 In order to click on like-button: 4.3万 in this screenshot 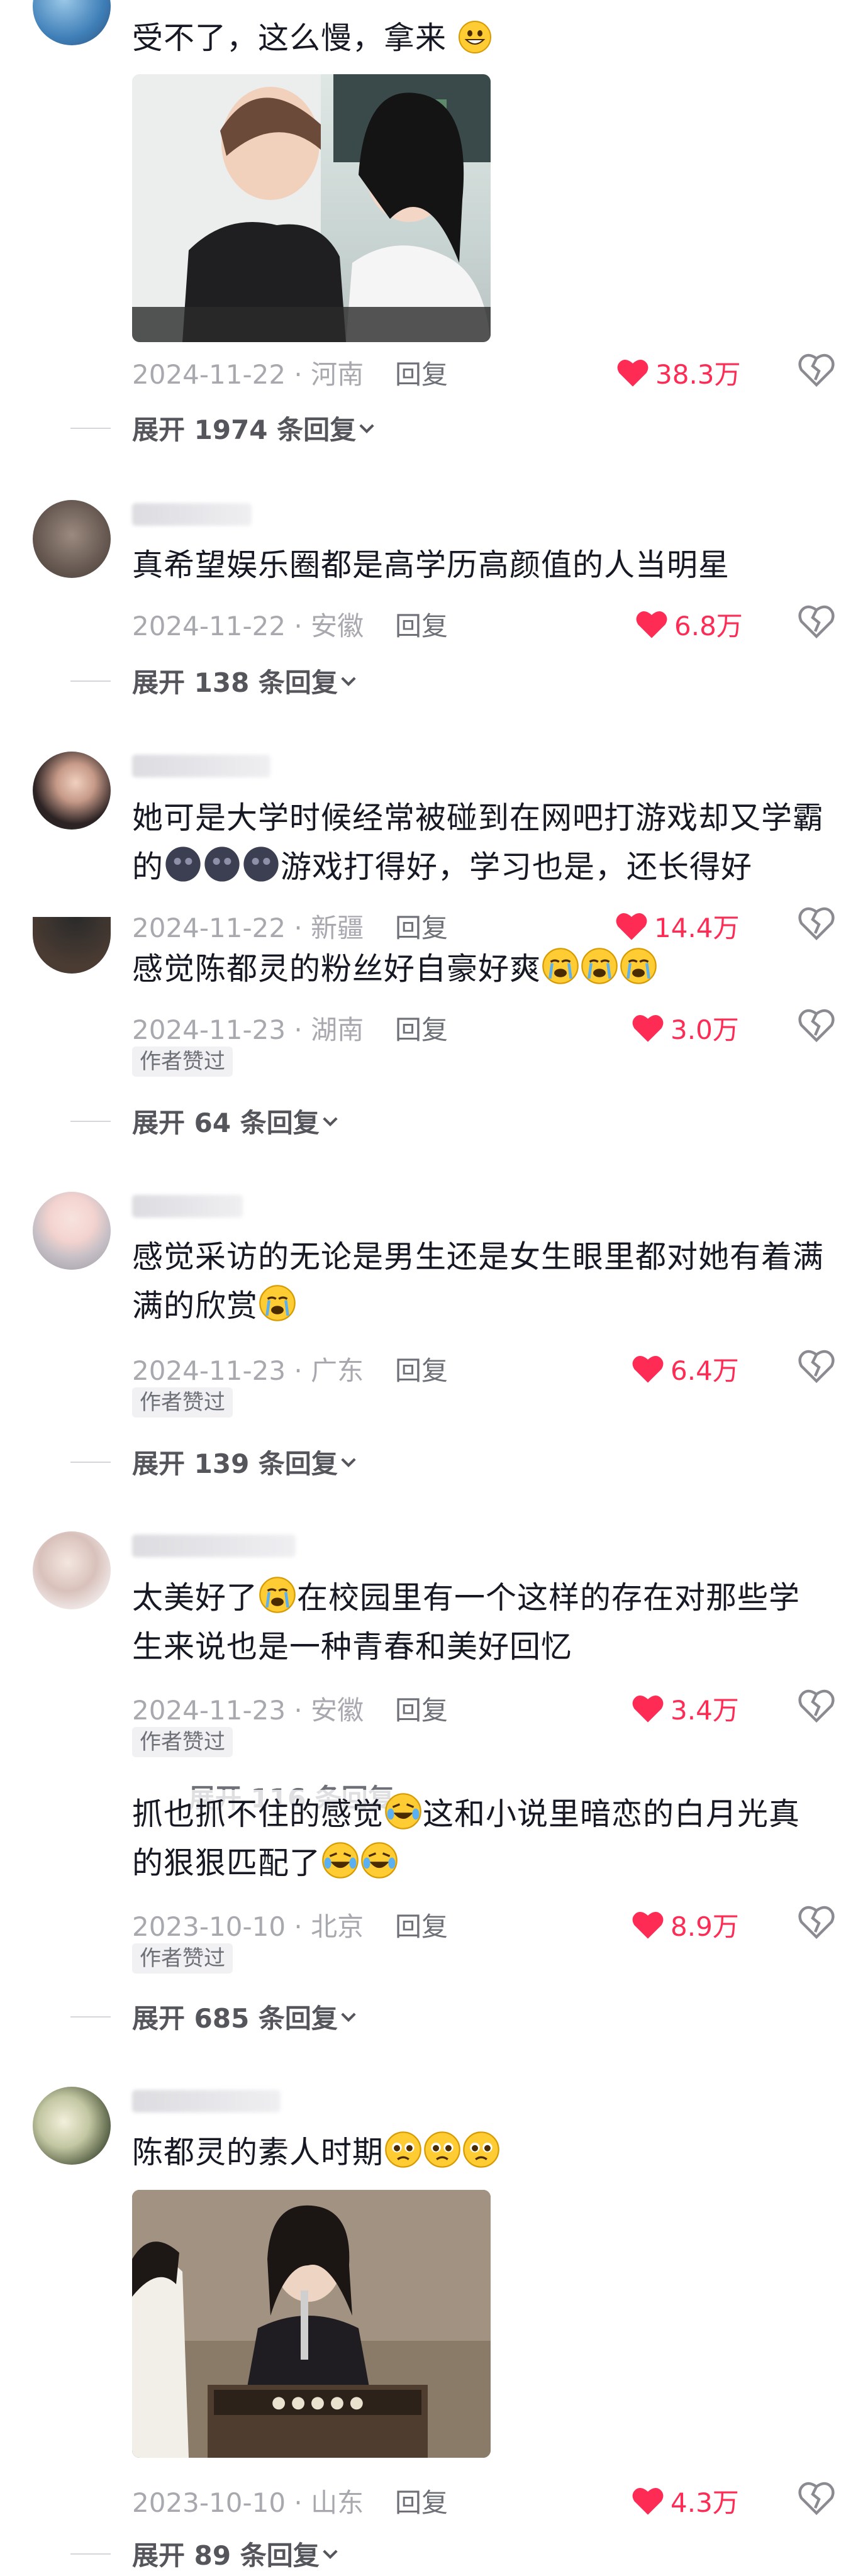, I will do `click(686, 2501)`.